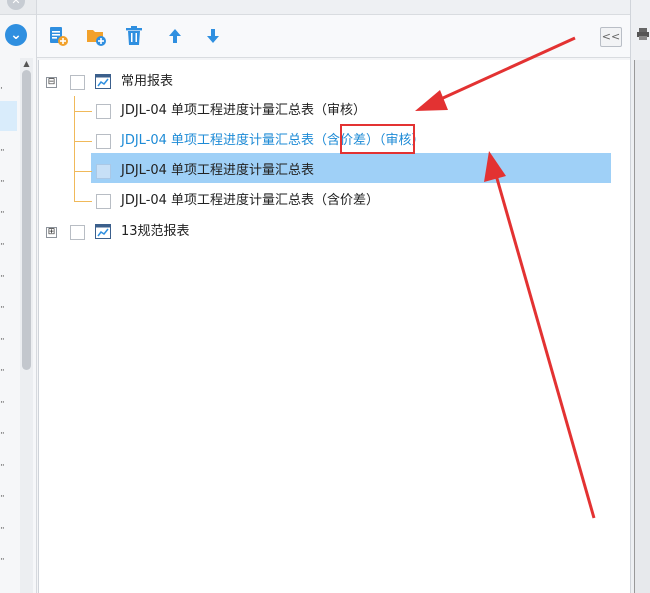  What do you see at coordinates (250, 200) in the screenshot?
I see `item-label: JDJL-04 单项工程进度计量汇总表（含价差）` at bounding box center [250, 200].